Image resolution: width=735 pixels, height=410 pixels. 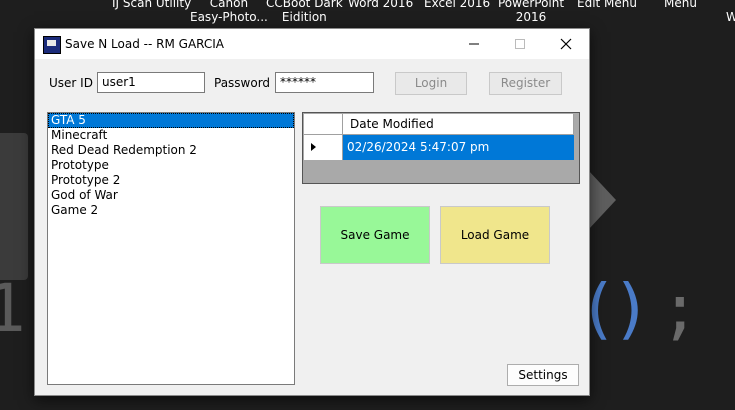 What do you see at coordinates (151, 82) in the screenshot?
I see `user-id-field: user1` at bounding box center [151, 82].